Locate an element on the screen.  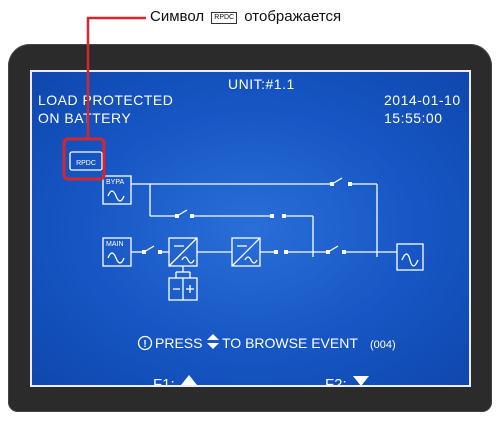
inverter-node-a is located at coordinates (276, 252).